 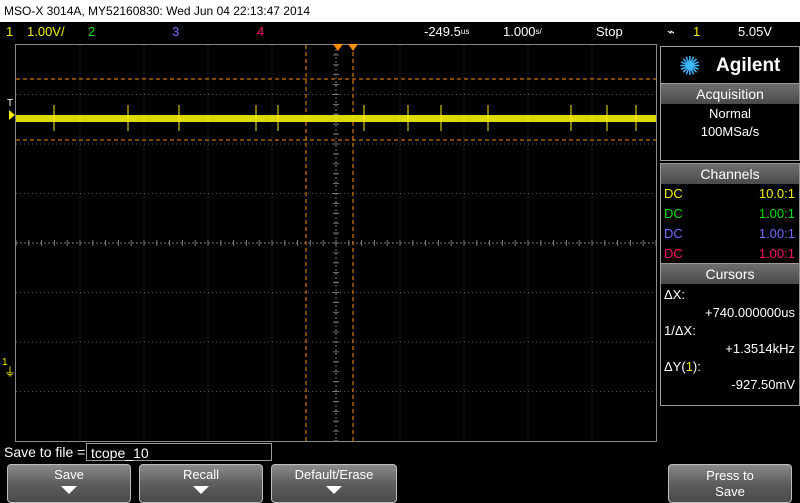 What do you see at coordinates (755, 32) in the screenshot?
I see `trigger-level: 5.05V` at bounding box center [755, 32].